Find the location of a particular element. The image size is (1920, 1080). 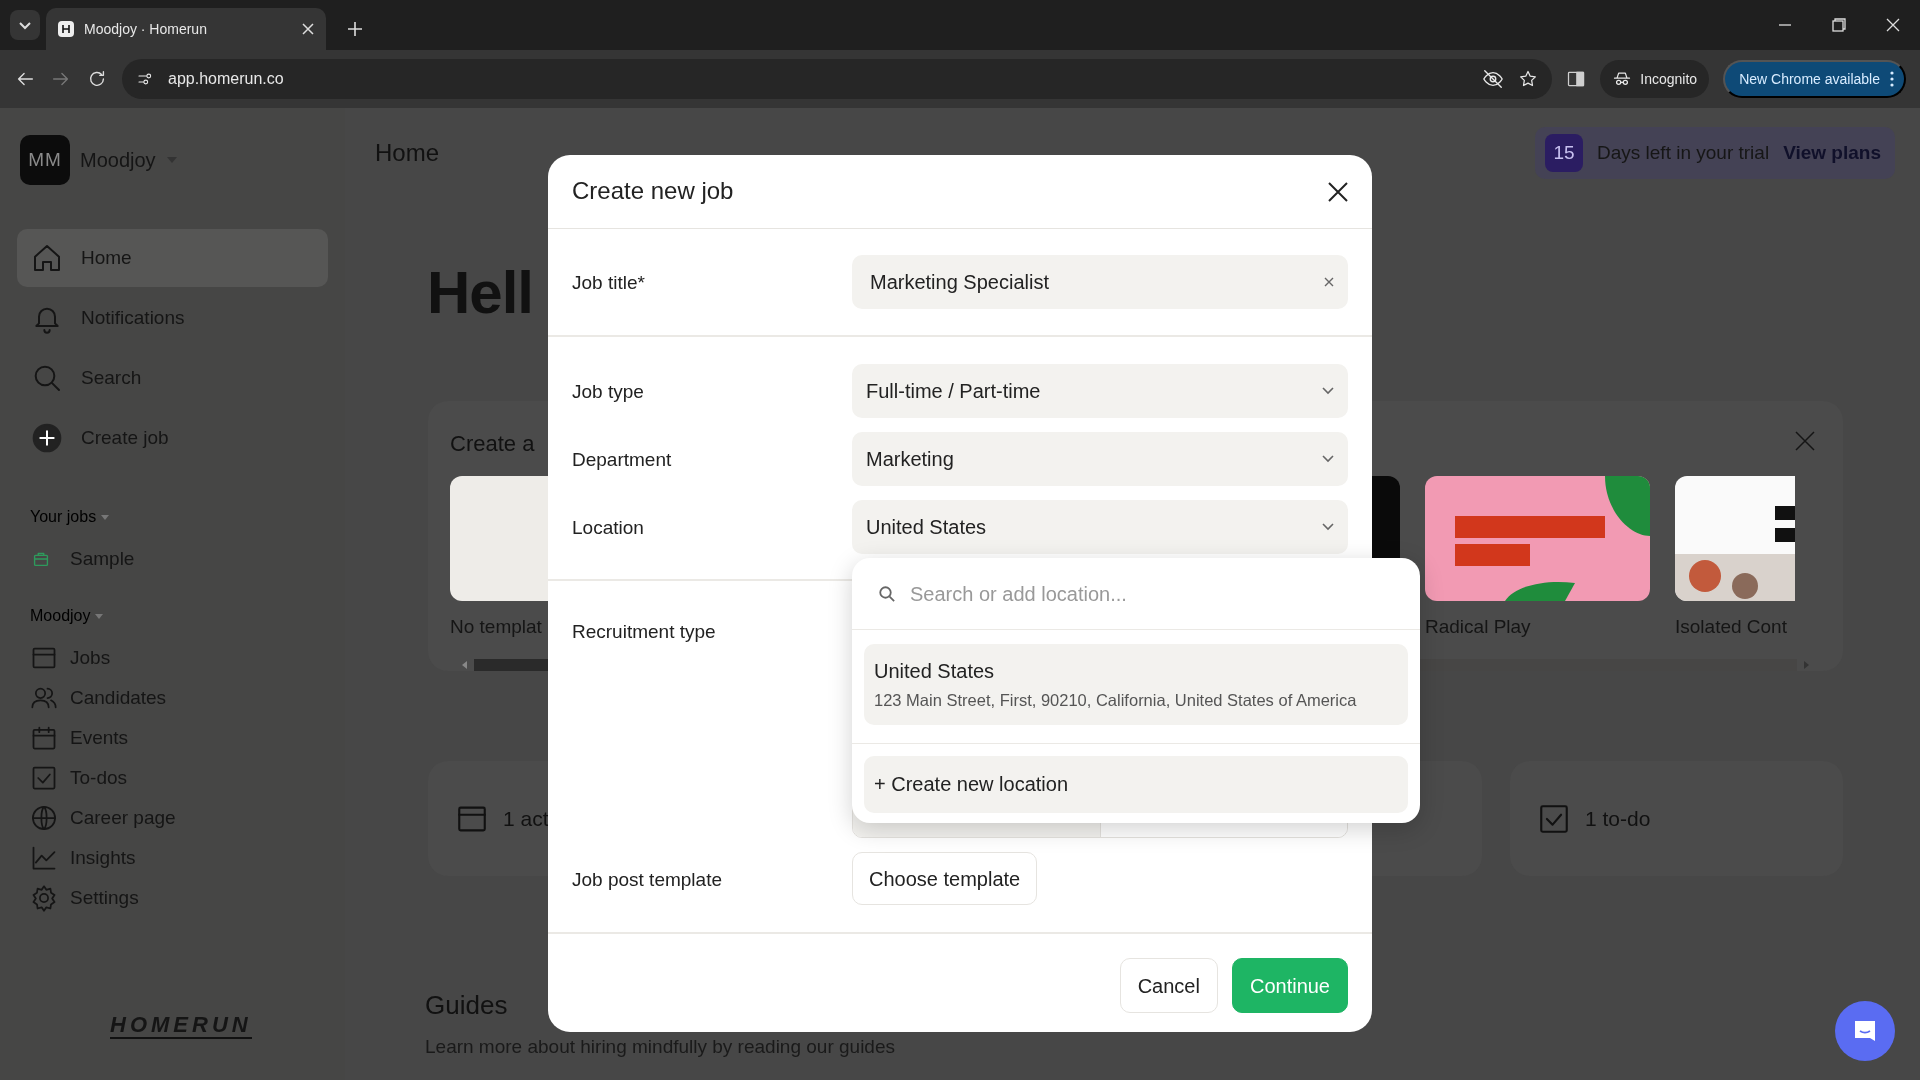

chat-button is located at coordinates (1865, 1031).